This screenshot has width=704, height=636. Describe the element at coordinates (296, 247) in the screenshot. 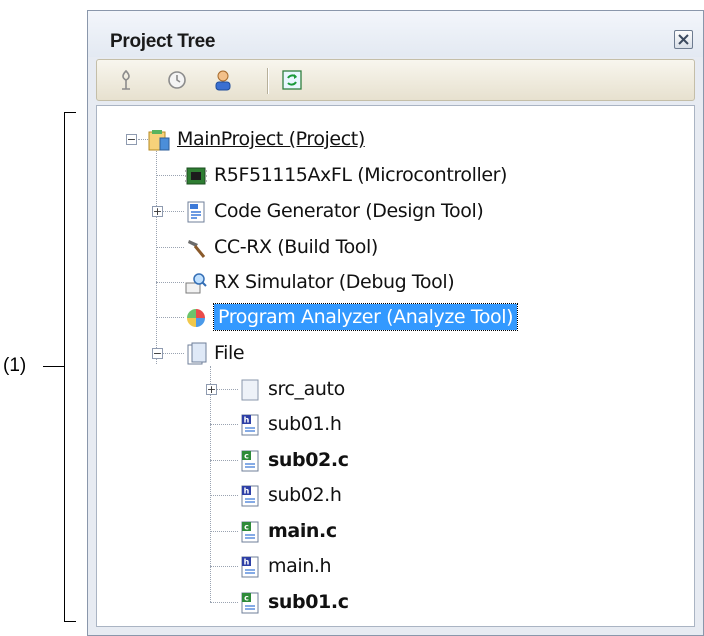

I see `tree-node-label: CC-RX (Build Tool)` at that location.